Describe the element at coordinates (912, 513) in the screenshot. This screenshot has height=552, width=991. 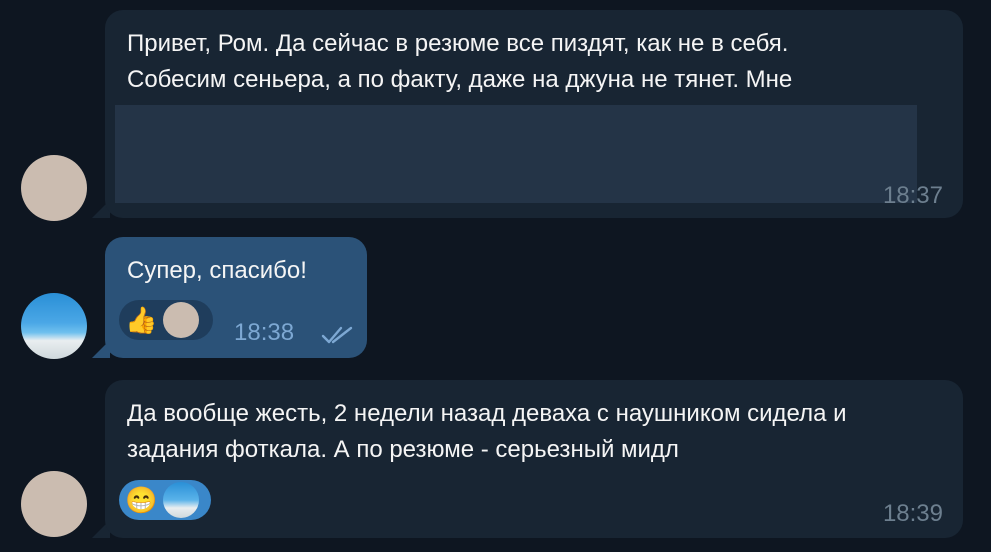
I see `message-time: 18:39` at that location.